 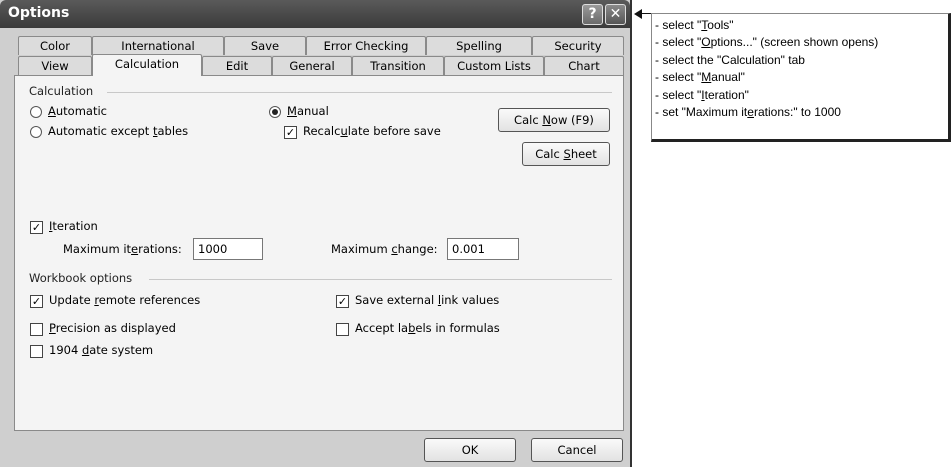 What do you see at coordinates (312, 65) in the screenshot?
I see `tab-general: General` at bounding box center [312, 65].